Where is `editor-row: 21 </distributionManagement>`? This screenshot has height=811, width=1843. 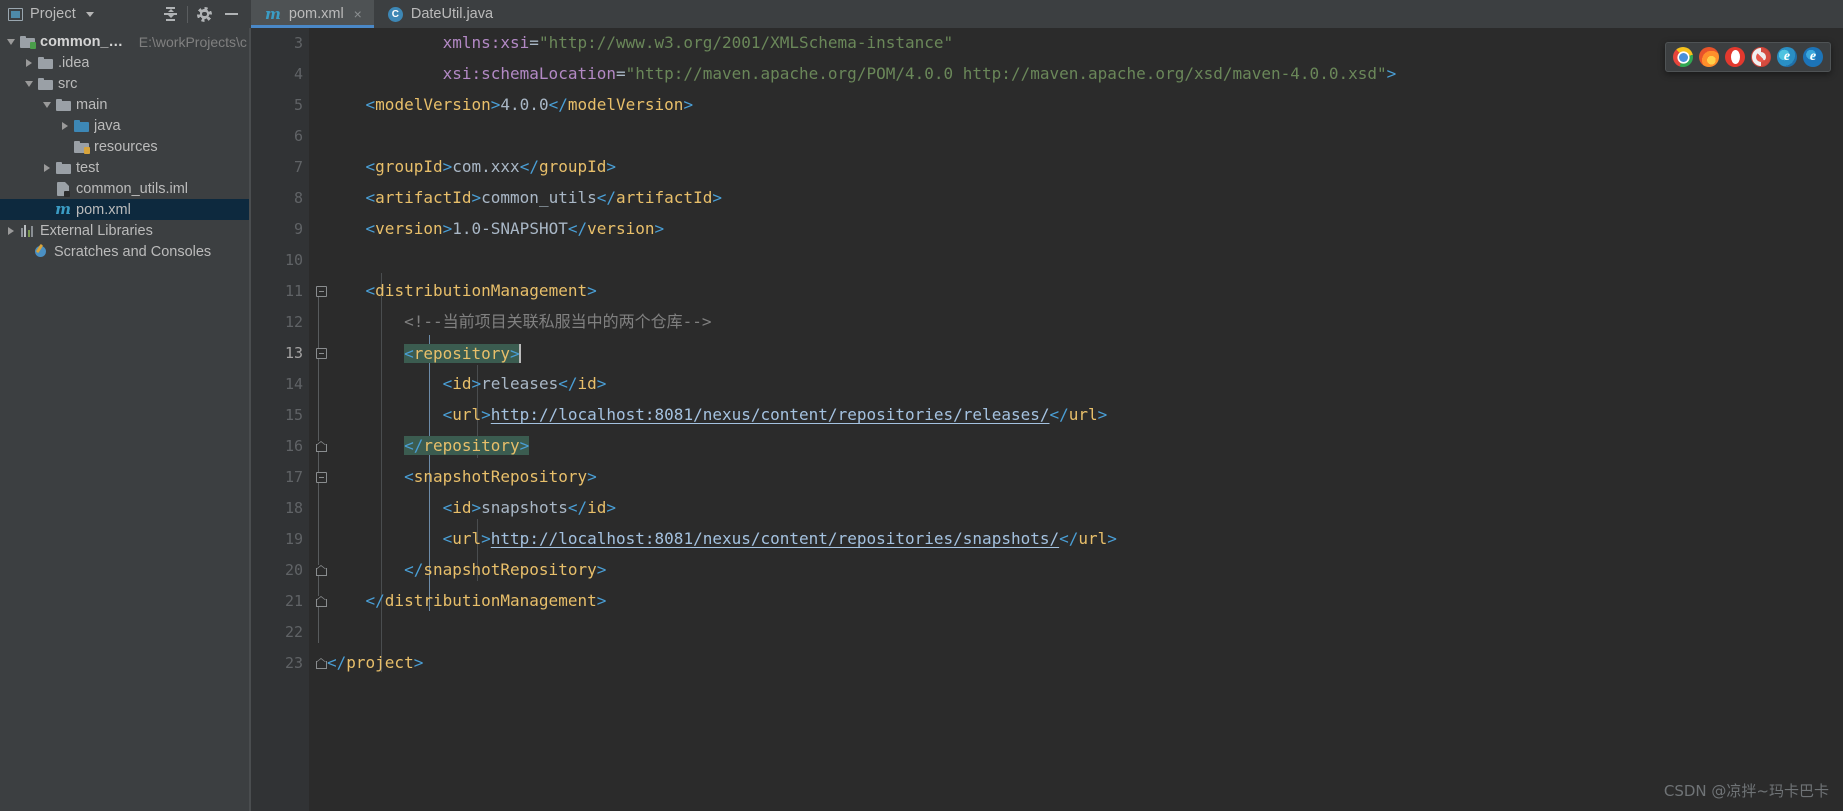 editor-row: 21 </distributionManagement> is located at coordinates (1047, 601).